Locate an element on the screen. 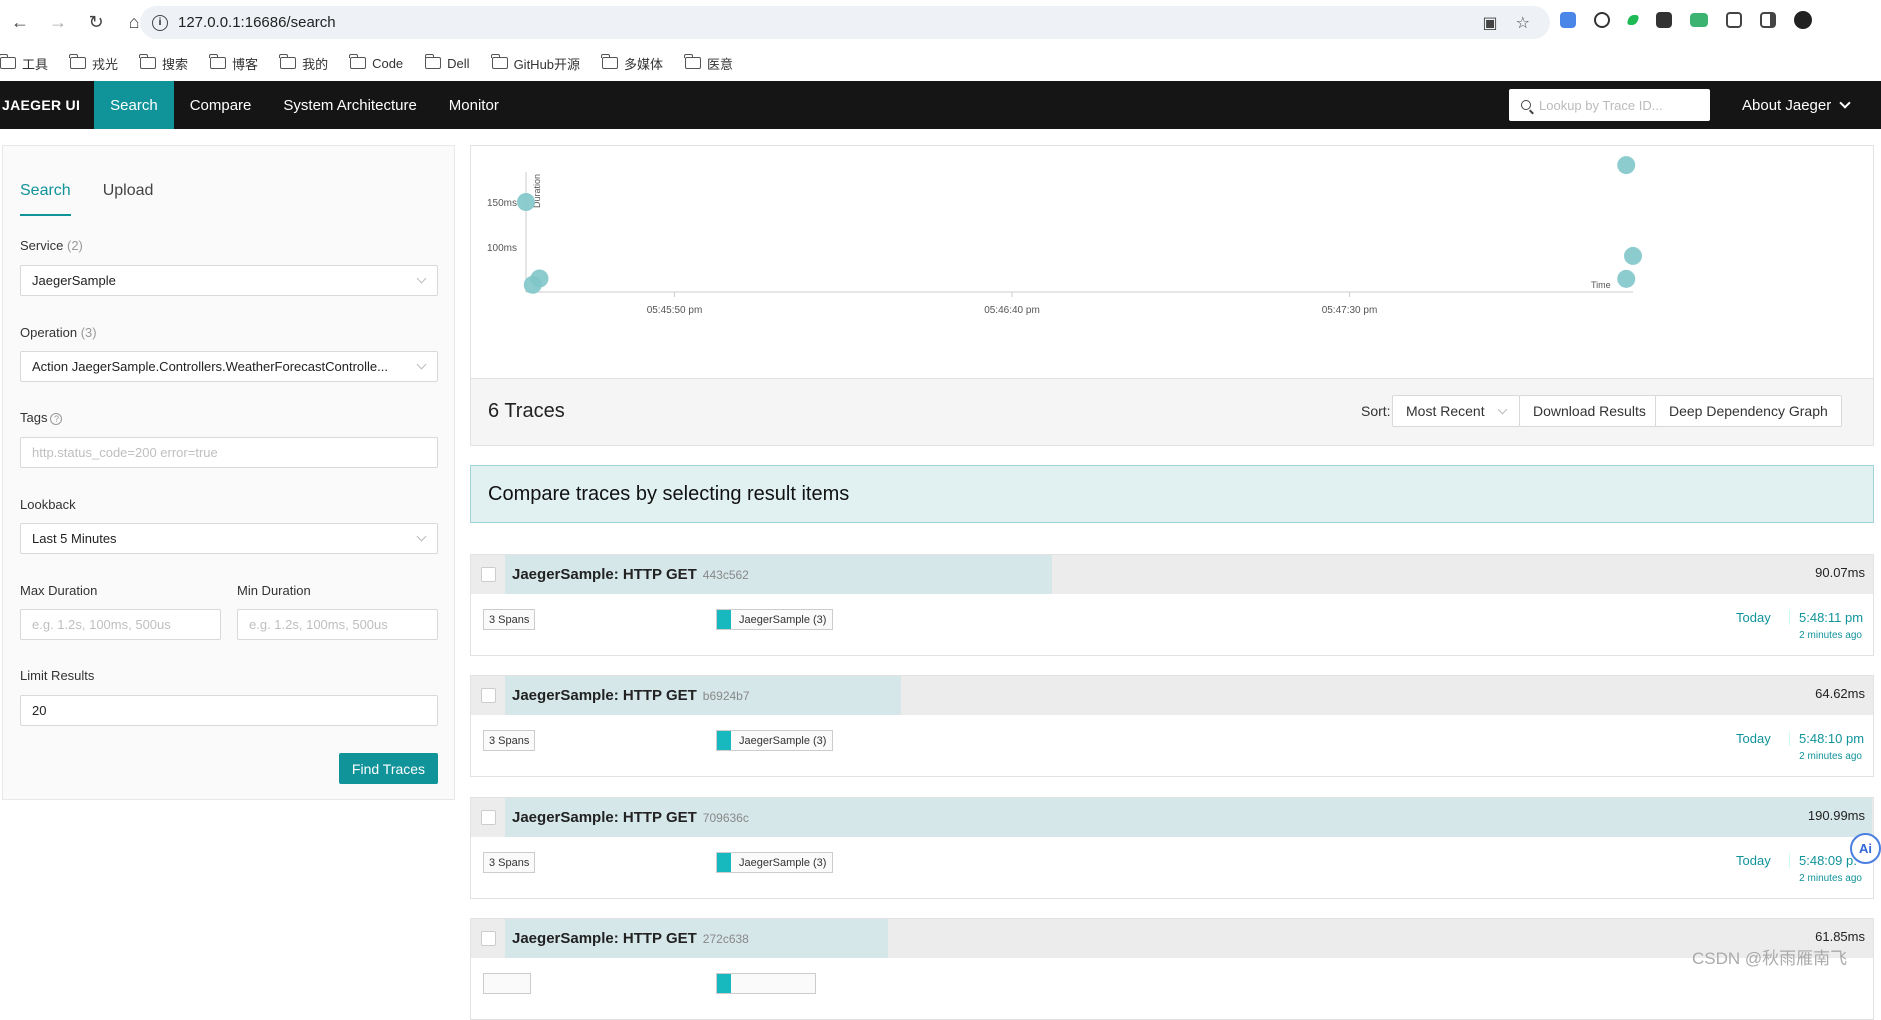 The width and height of the screenshot is (1881, 1020). bookmark-folder: 工具 is located at coordinates (24, 63).